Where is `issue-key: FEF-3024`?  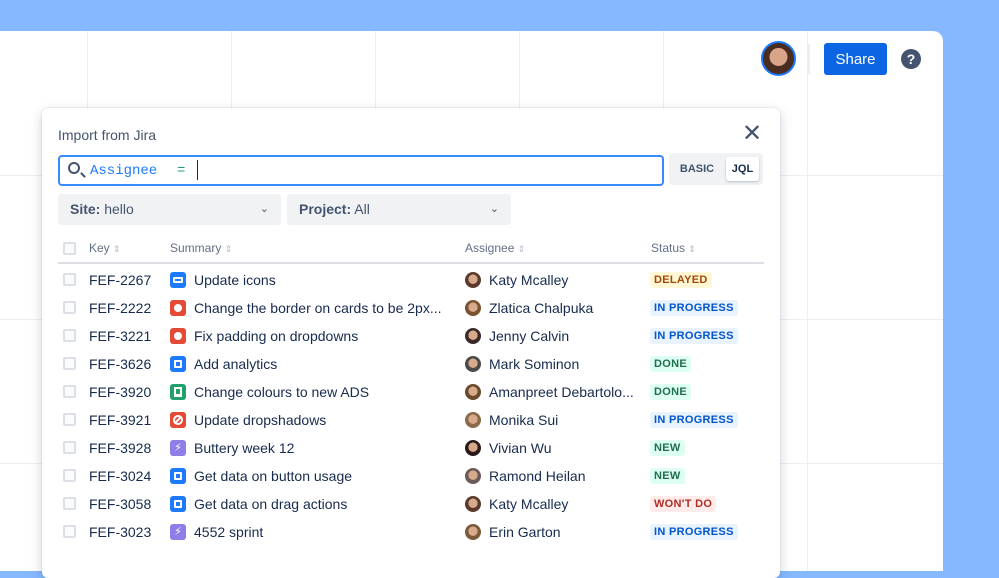
issue-key: FEF-3024 is located at coordinates (120, 476).